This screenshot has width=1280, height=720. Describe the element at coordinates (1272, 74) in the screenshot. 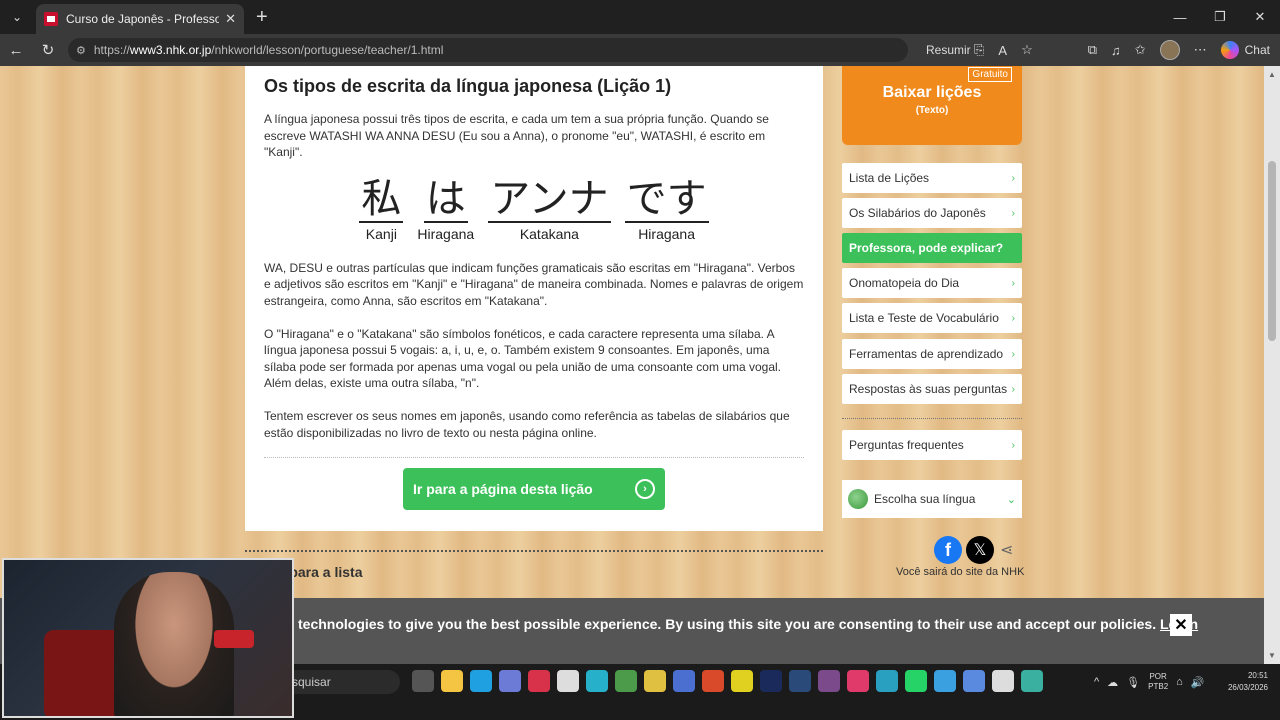

I see `scroll-up-icon: ▲` at that location.